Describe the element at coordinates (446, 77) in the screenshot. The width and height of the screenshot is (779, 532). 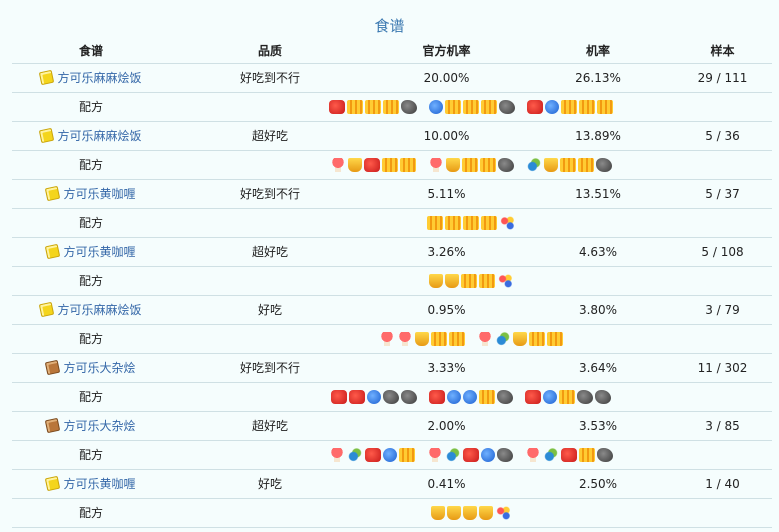
I see `official-rate-cell: 20.00%` at that location.